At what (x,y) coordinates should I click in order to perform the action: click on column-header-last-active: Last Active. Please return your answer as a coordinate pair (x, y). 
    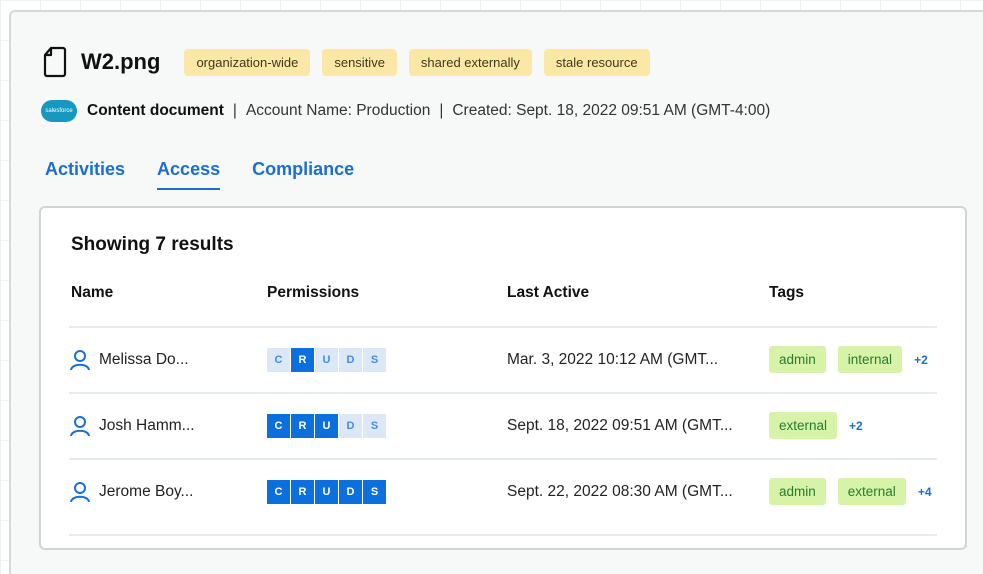
    Looking at the image, I should click on (548, 292).